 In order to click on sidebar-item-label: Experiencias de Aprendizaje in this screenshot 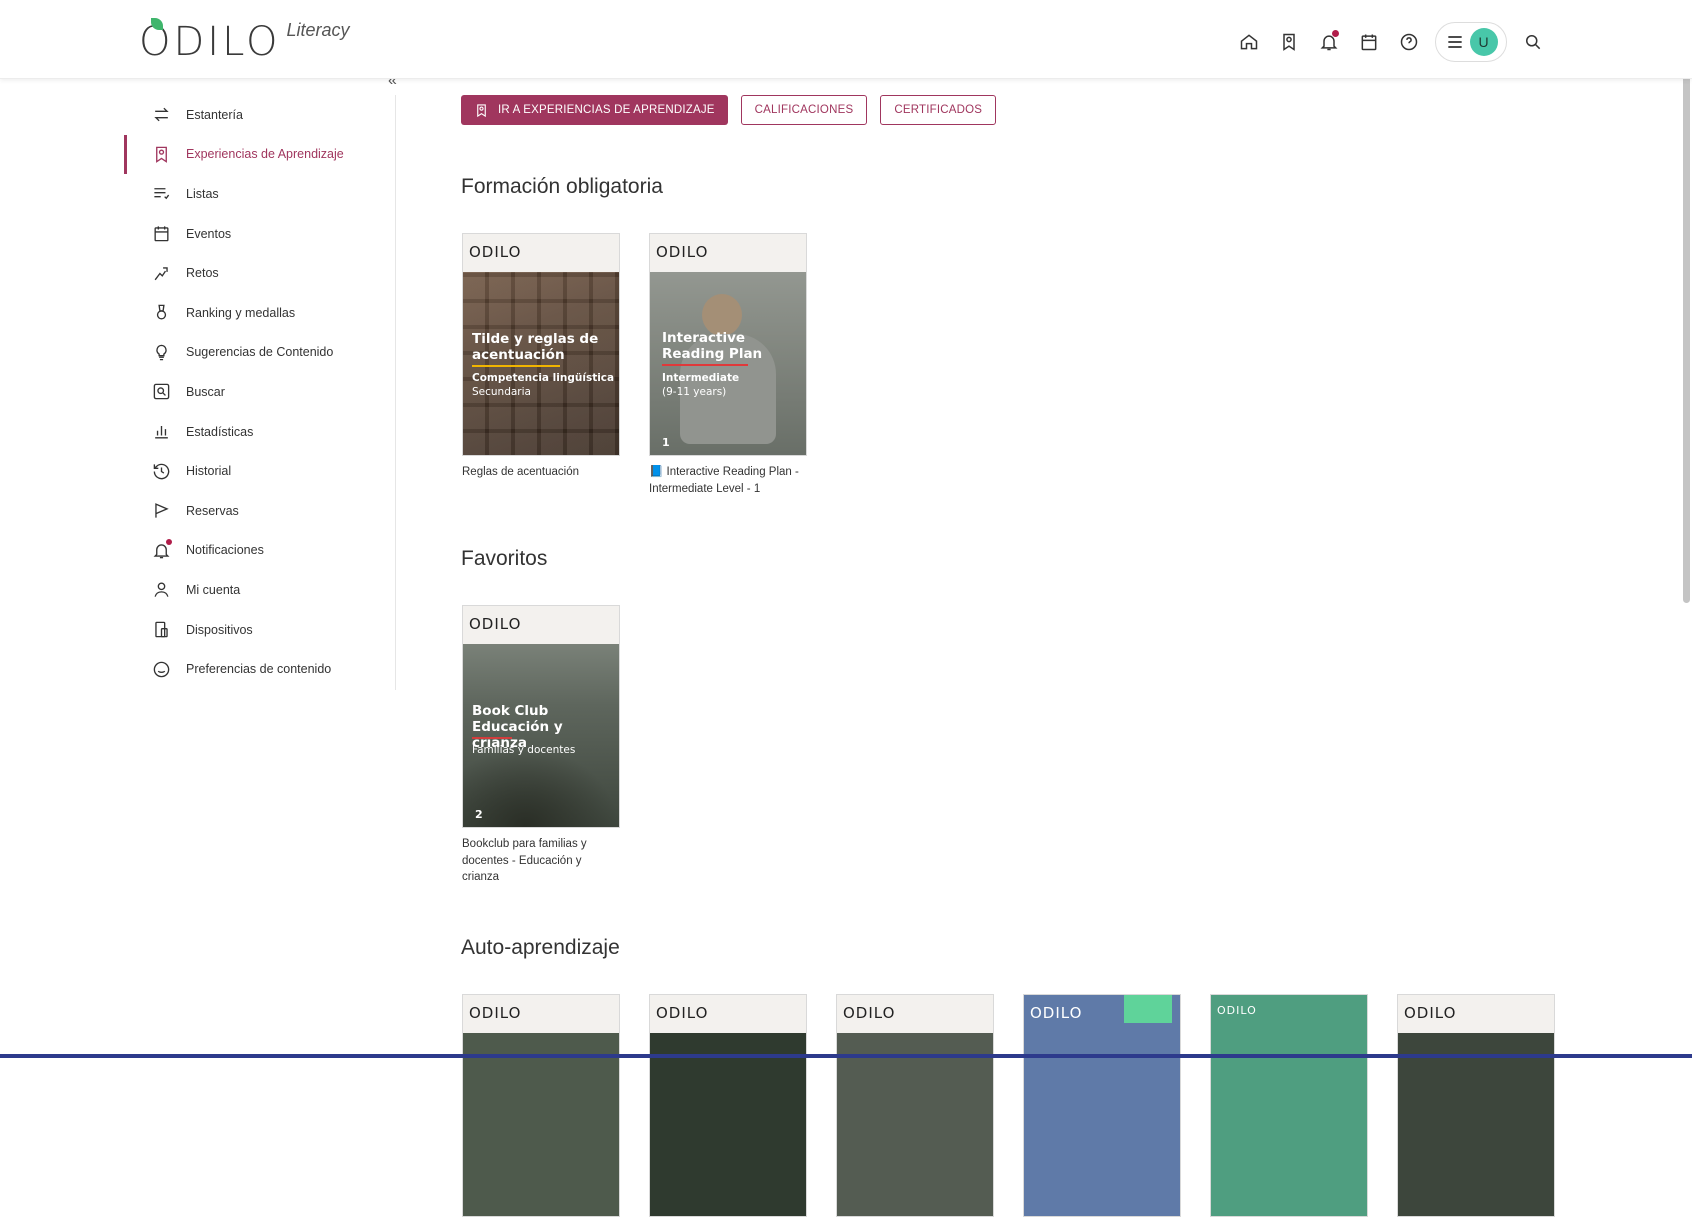, I will do `click(265, 154)`.